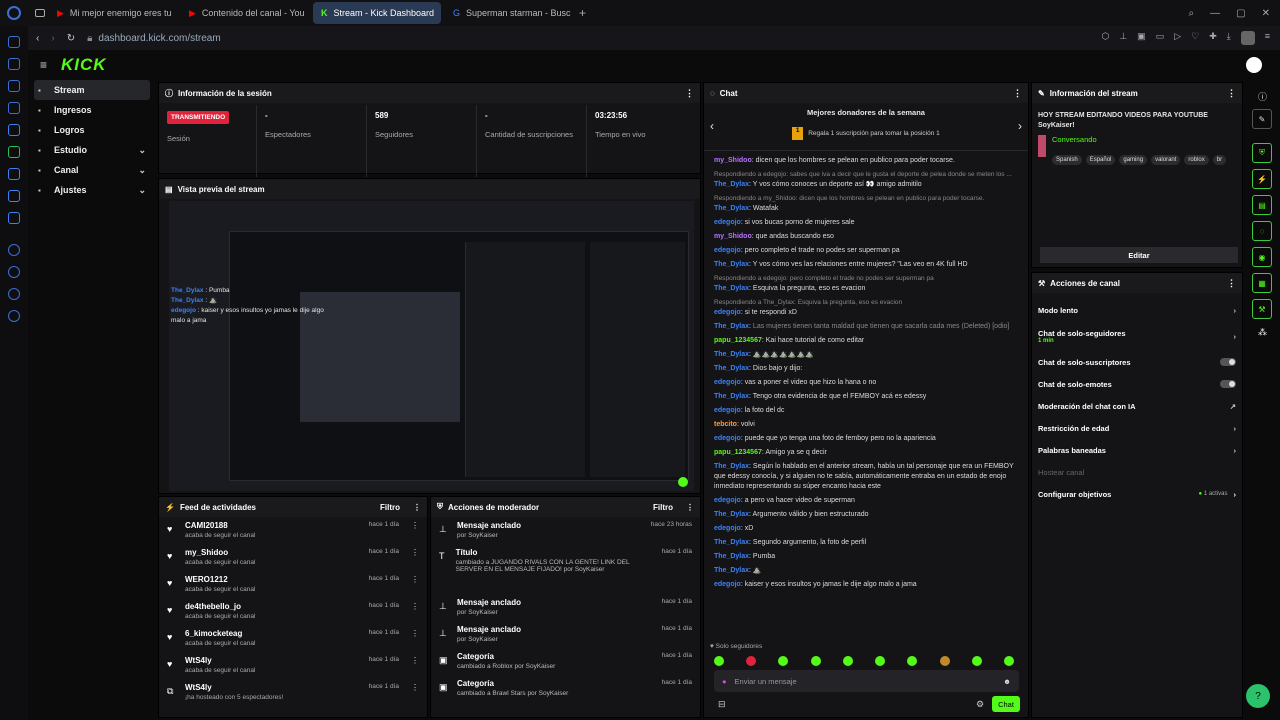 The image size is (1280, 720). What do you see at coordinates (866, 571) in the screenshot?
I see `chat-message: The_Dylax: ⛰️` at bounding box center [866, 571].